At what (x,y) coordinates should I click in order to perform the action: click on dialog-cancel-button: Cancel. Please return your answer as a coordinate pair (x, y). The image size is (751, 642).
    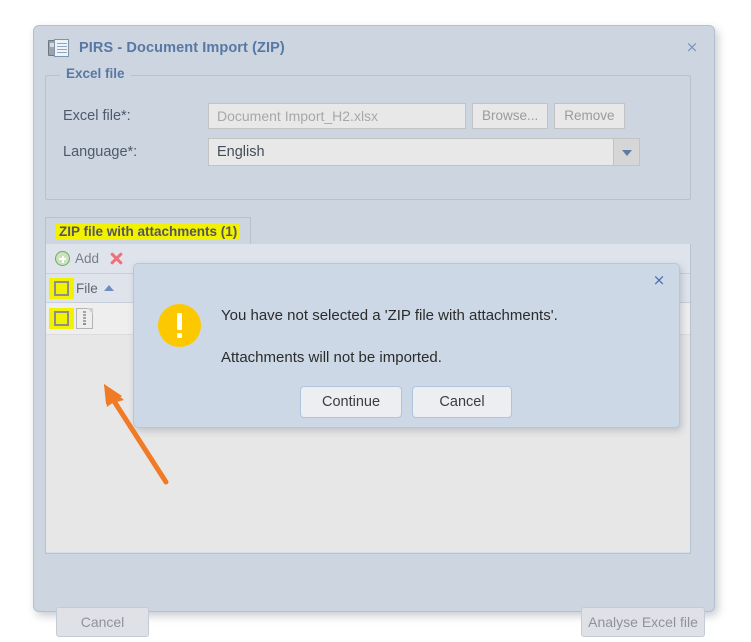
    Looking at the image, I should click on (462, 402).